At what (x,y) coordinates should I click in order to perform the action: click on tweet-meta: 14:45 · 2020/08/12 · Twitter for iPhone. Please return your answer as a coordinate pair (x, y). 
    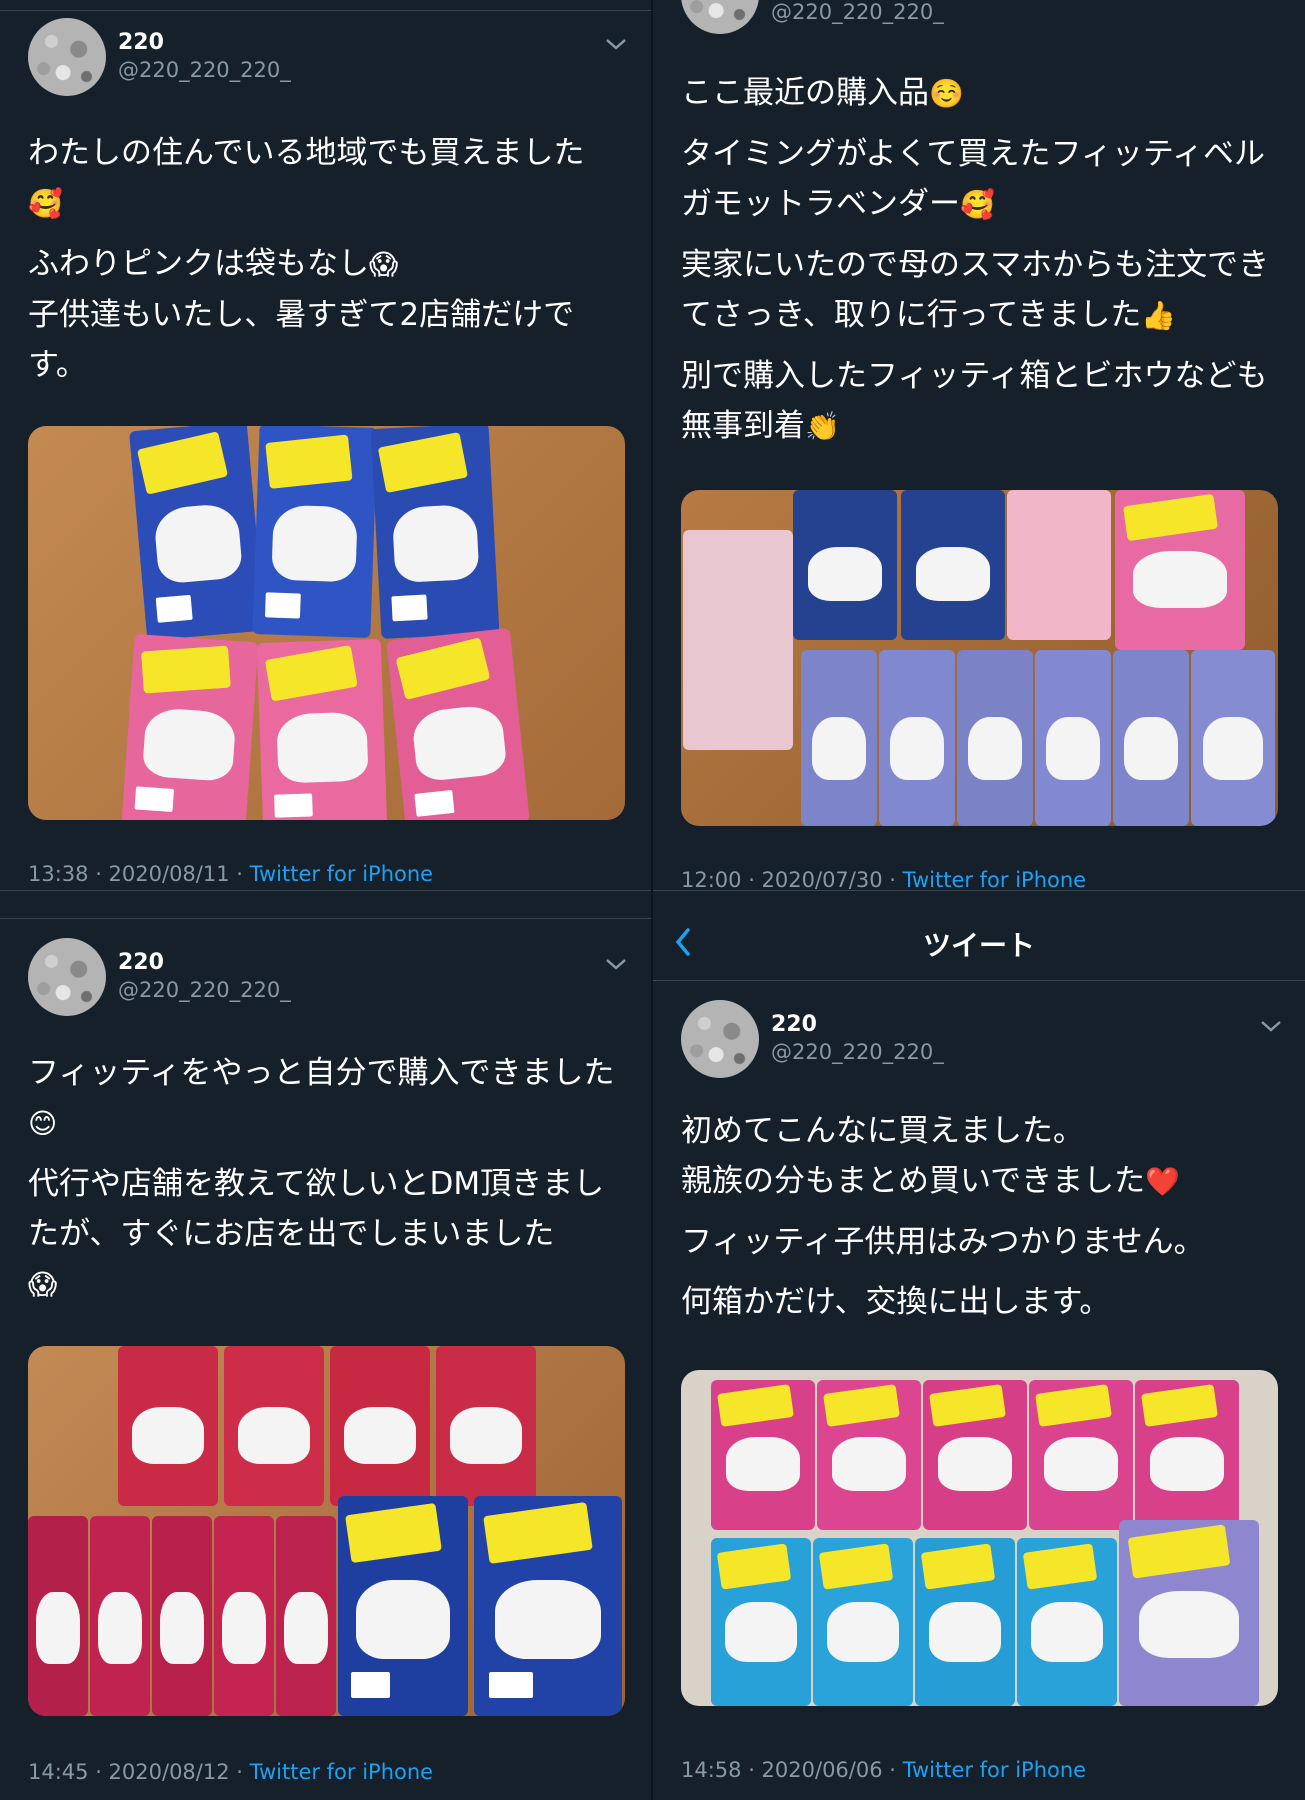
    Looking at the image, I should click on (230, 1772).